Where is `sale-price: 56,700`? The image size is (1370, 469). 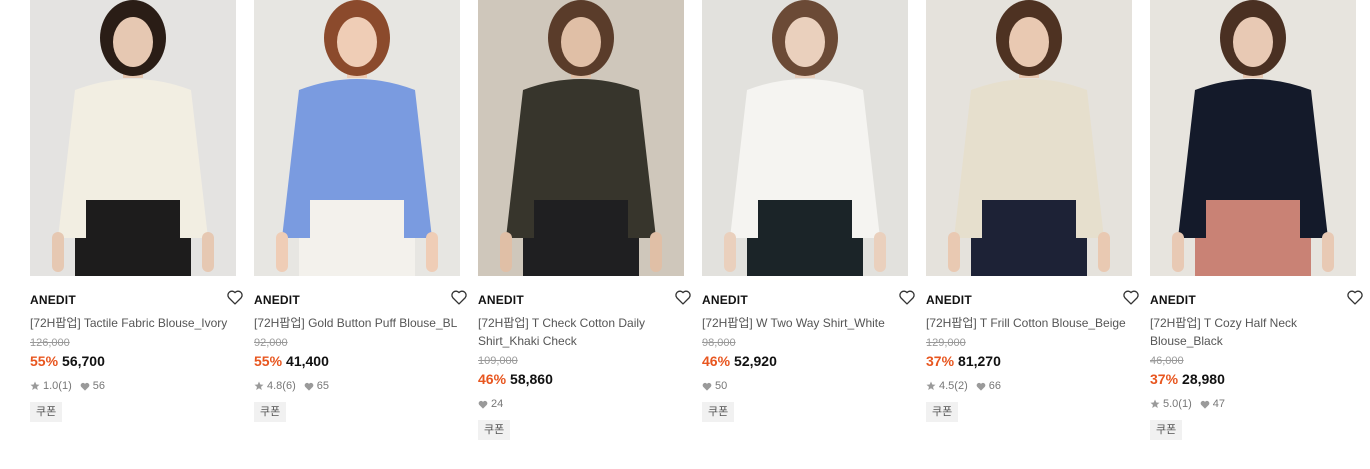
sale-price: 56,700 is located at coordinates (83, 361).